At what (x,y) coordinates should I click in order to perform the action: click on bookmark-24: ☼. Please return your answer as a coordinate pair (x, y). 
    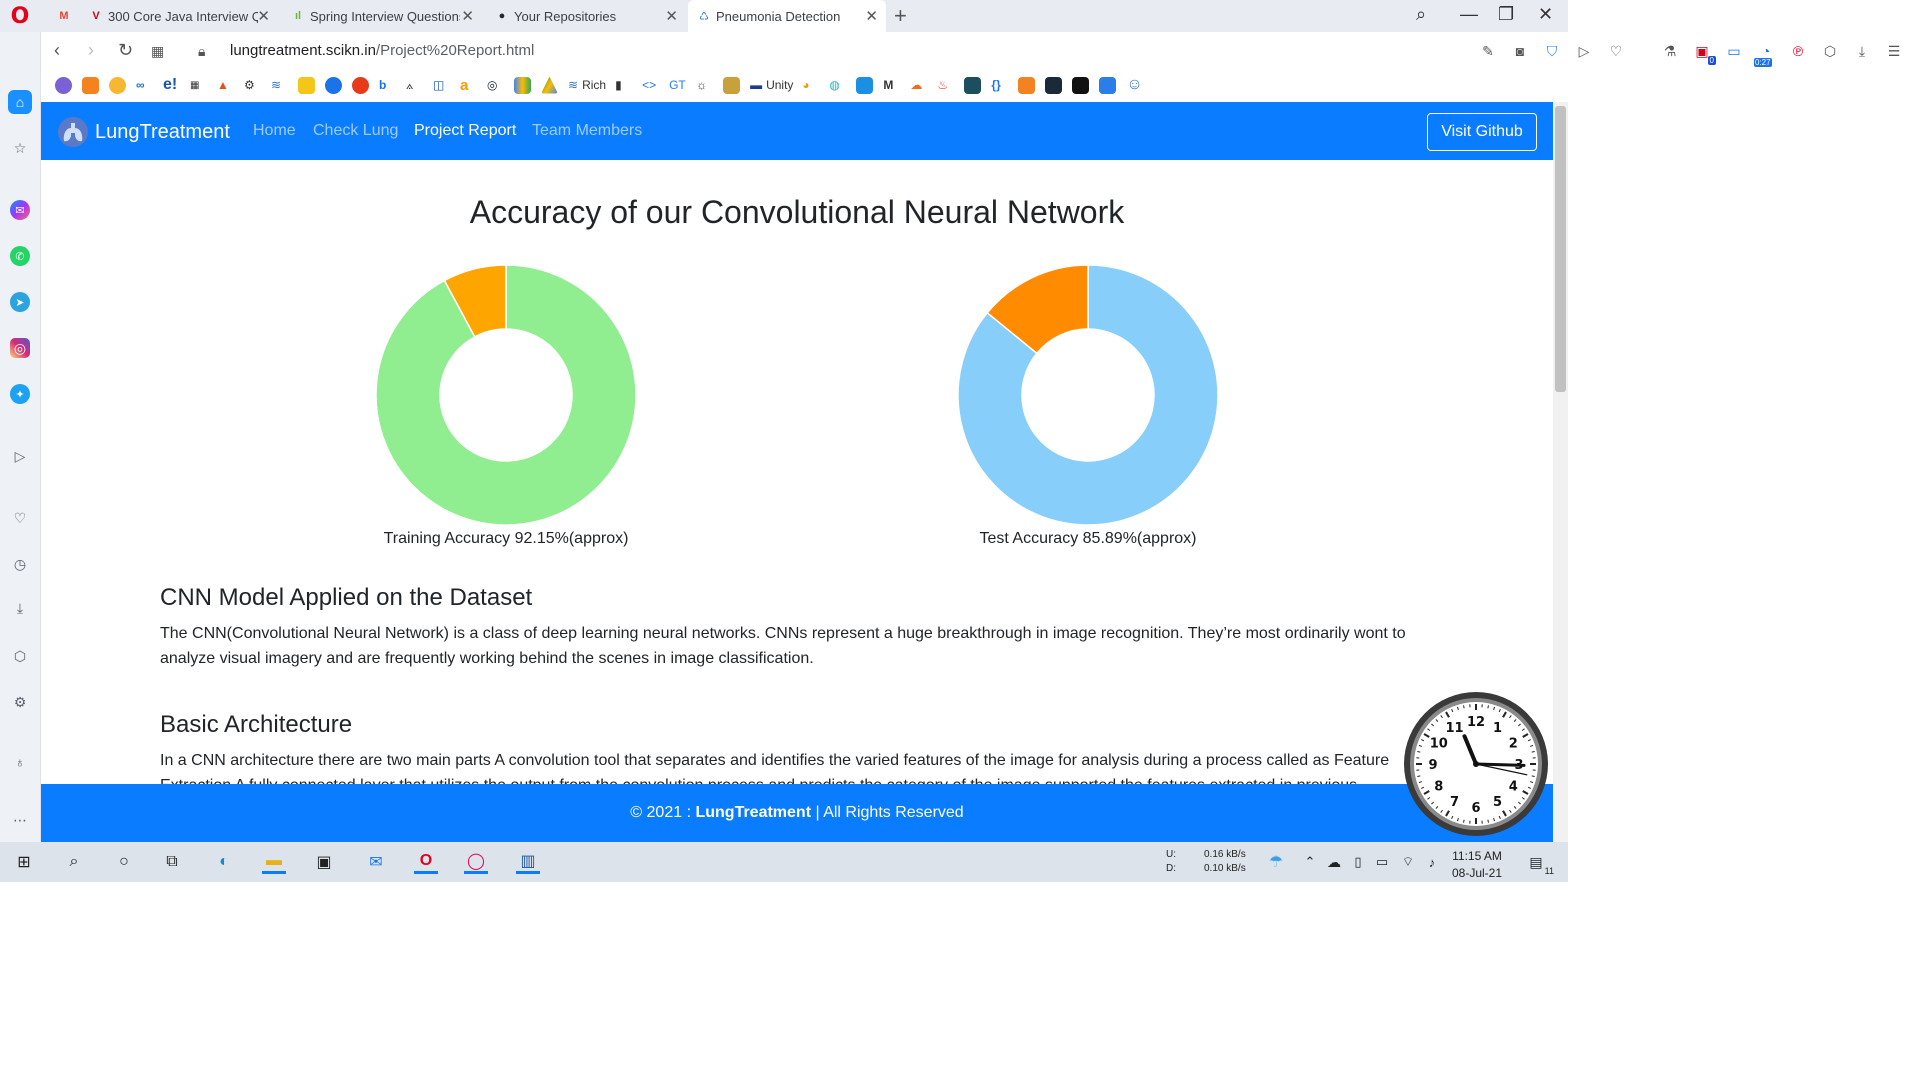
    Looking at the image, I should click on (705, 85).